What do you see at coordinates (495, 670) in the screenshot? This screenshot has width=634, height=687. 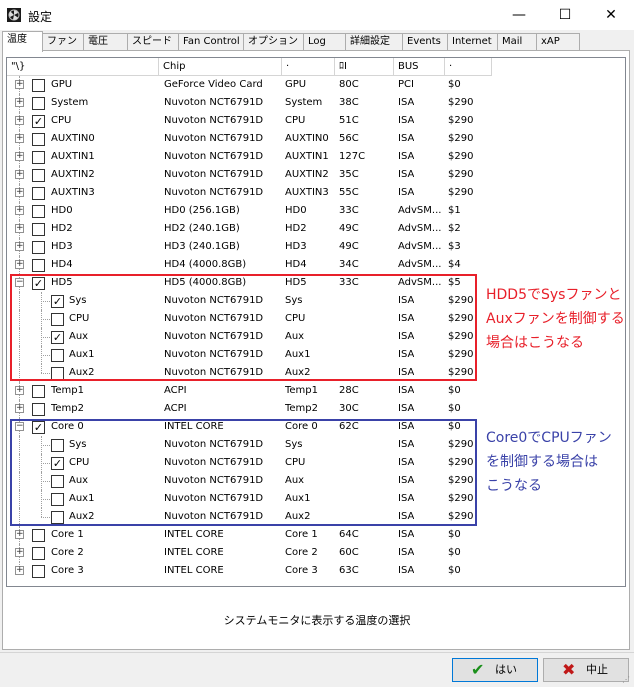 I see `ok-button: ✔ はい` at bounding box center [495, 670].